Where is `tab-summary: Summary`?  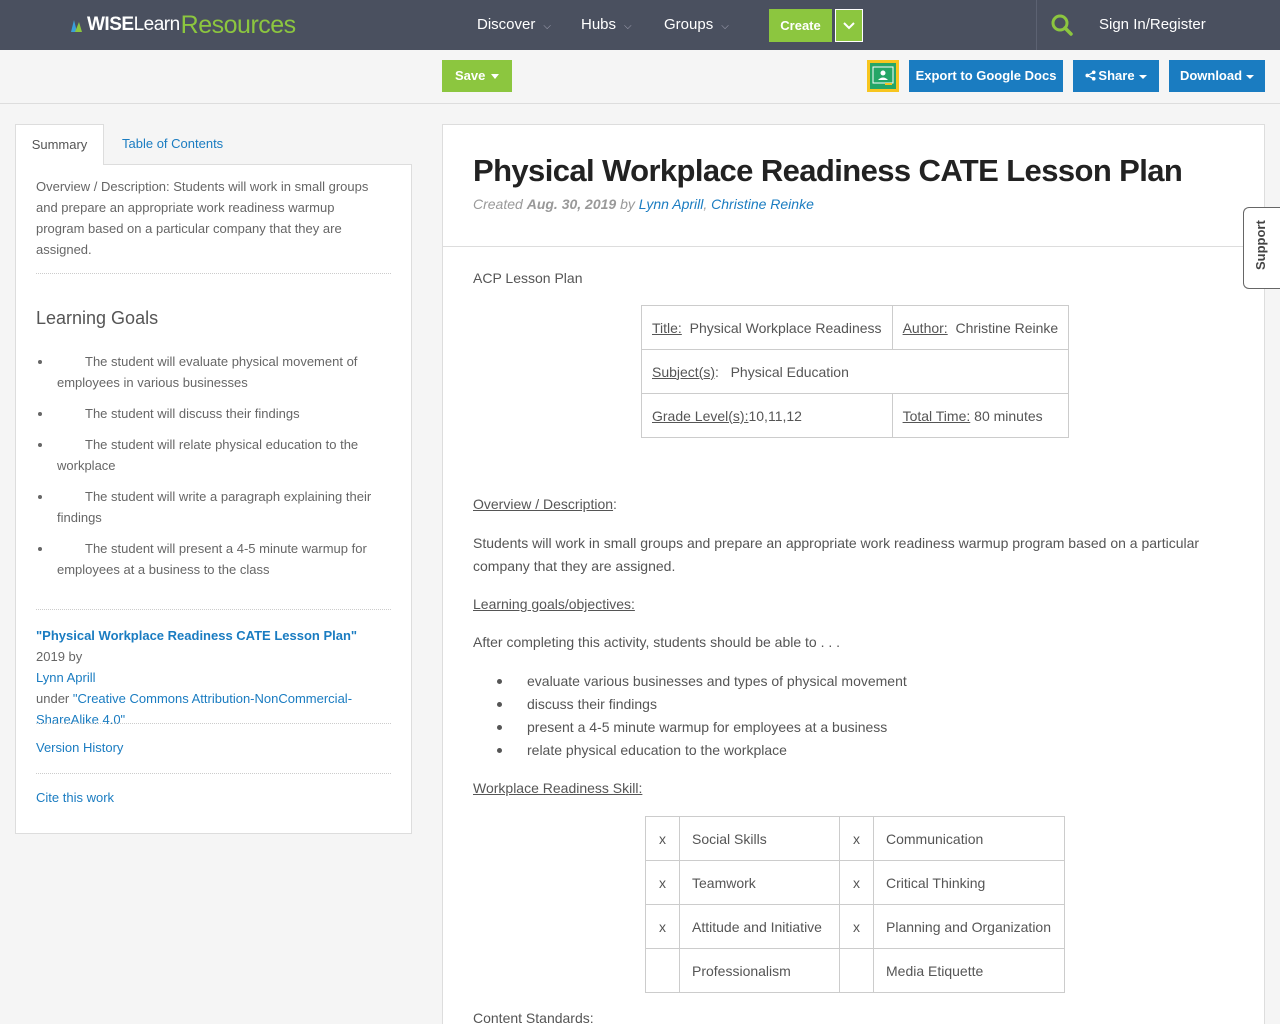 tab-summary: Summary is located at coordinates (59, 144).